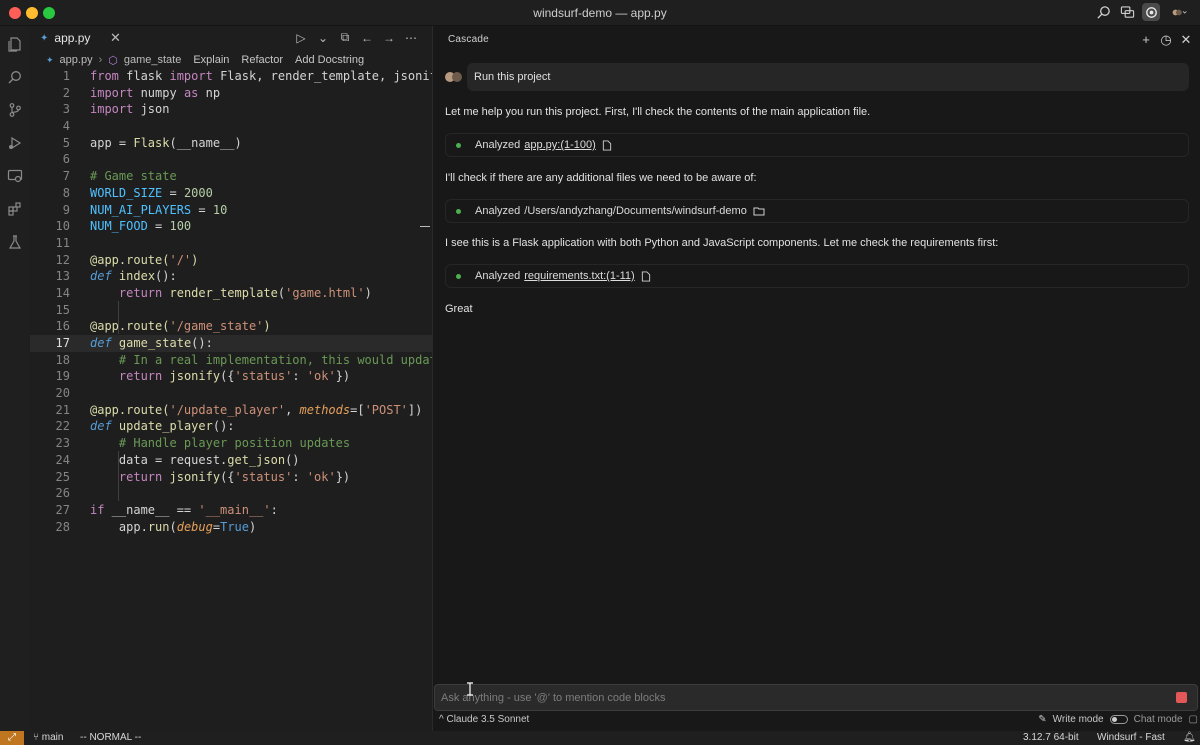 Image resolution: width=1200 pixels, height=745 pixels. What do you see at coordinates (1078, 719) in the screenshot?
I see `write-mode-label: Write mode` at bounding box center [1078, 719].